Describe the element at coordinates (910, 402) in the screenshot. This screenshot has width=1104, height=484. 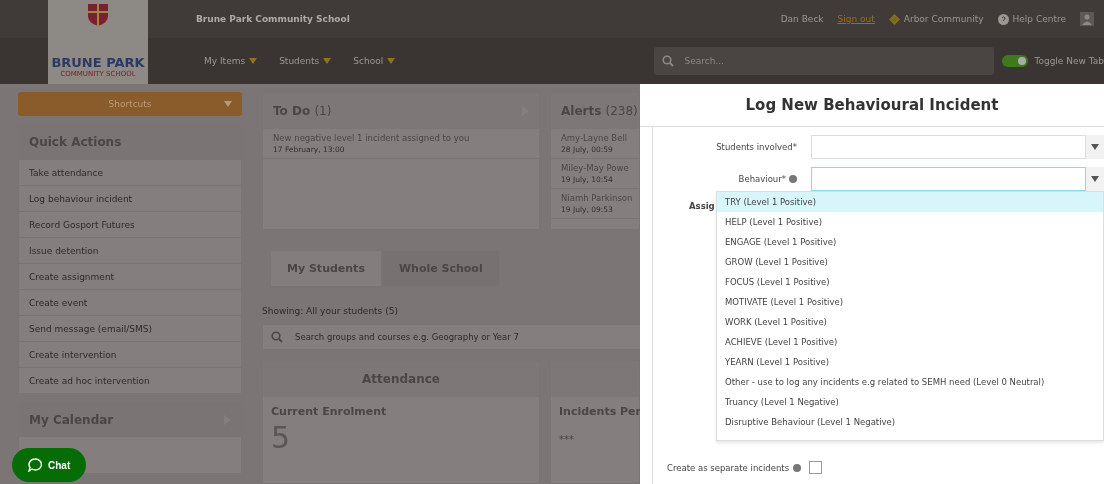
I see `dropdown-option: Truancy (Level 1 Negative)` at that location.